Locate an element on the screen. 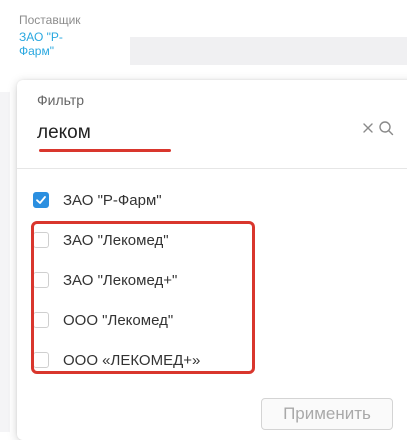 The image size is (407, 440). checkbox-checked is located at coordinates (41, 200).